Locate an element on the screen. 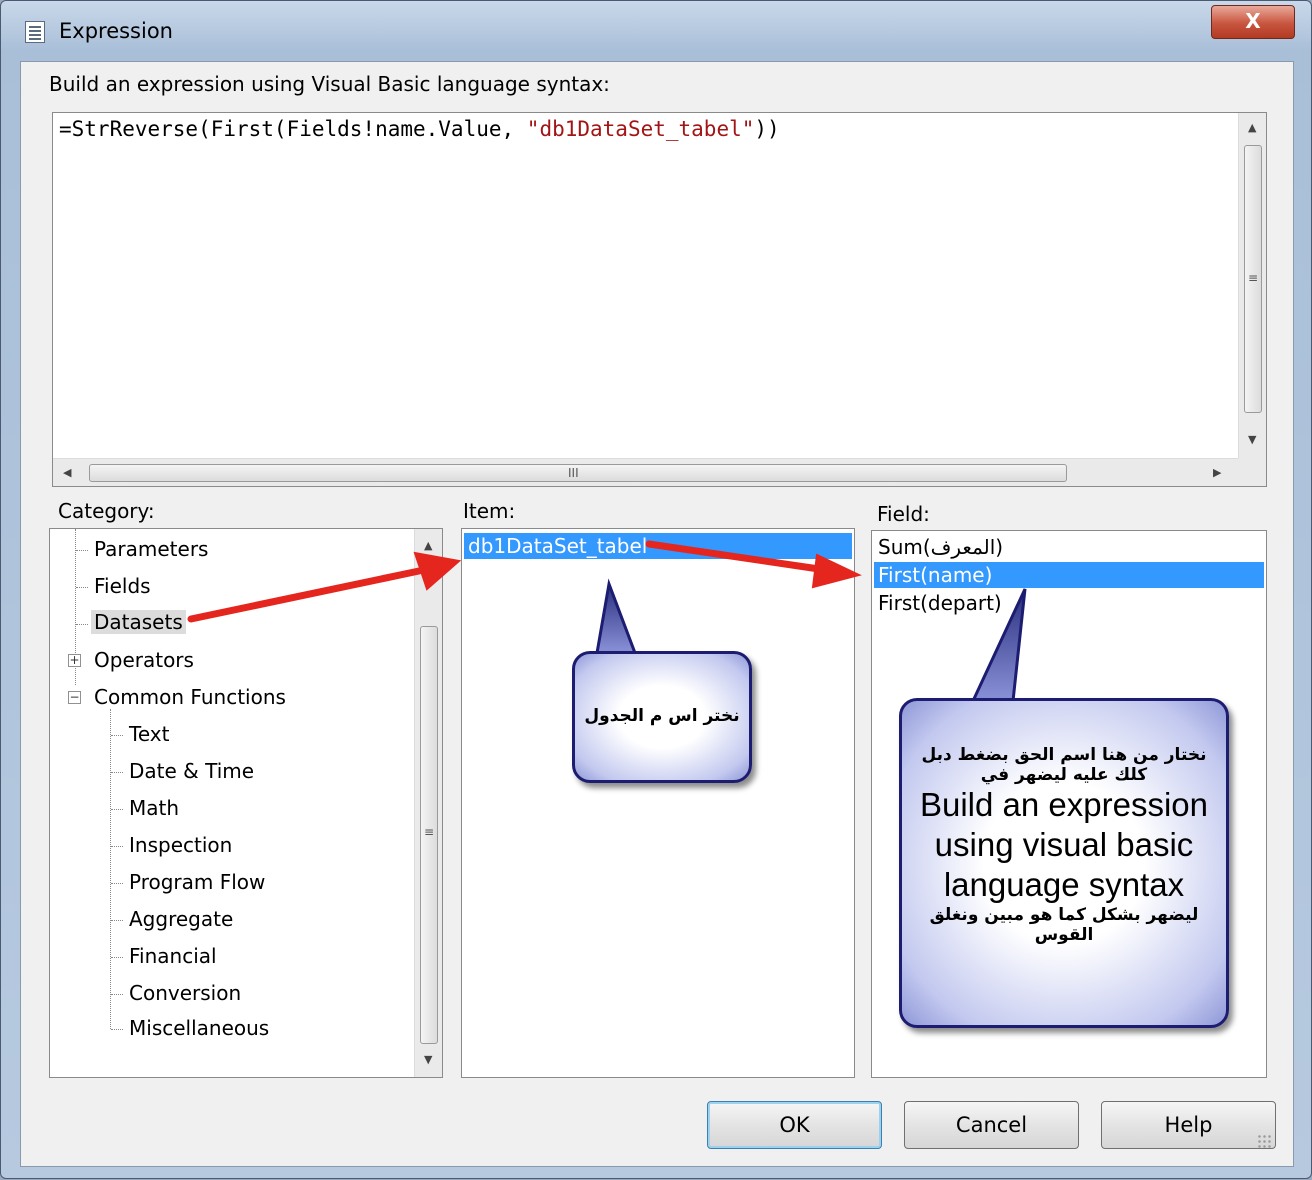 The height and width of the screenshot is (1180, 1312). grip-icon: III is located at coordinates (573, 473).